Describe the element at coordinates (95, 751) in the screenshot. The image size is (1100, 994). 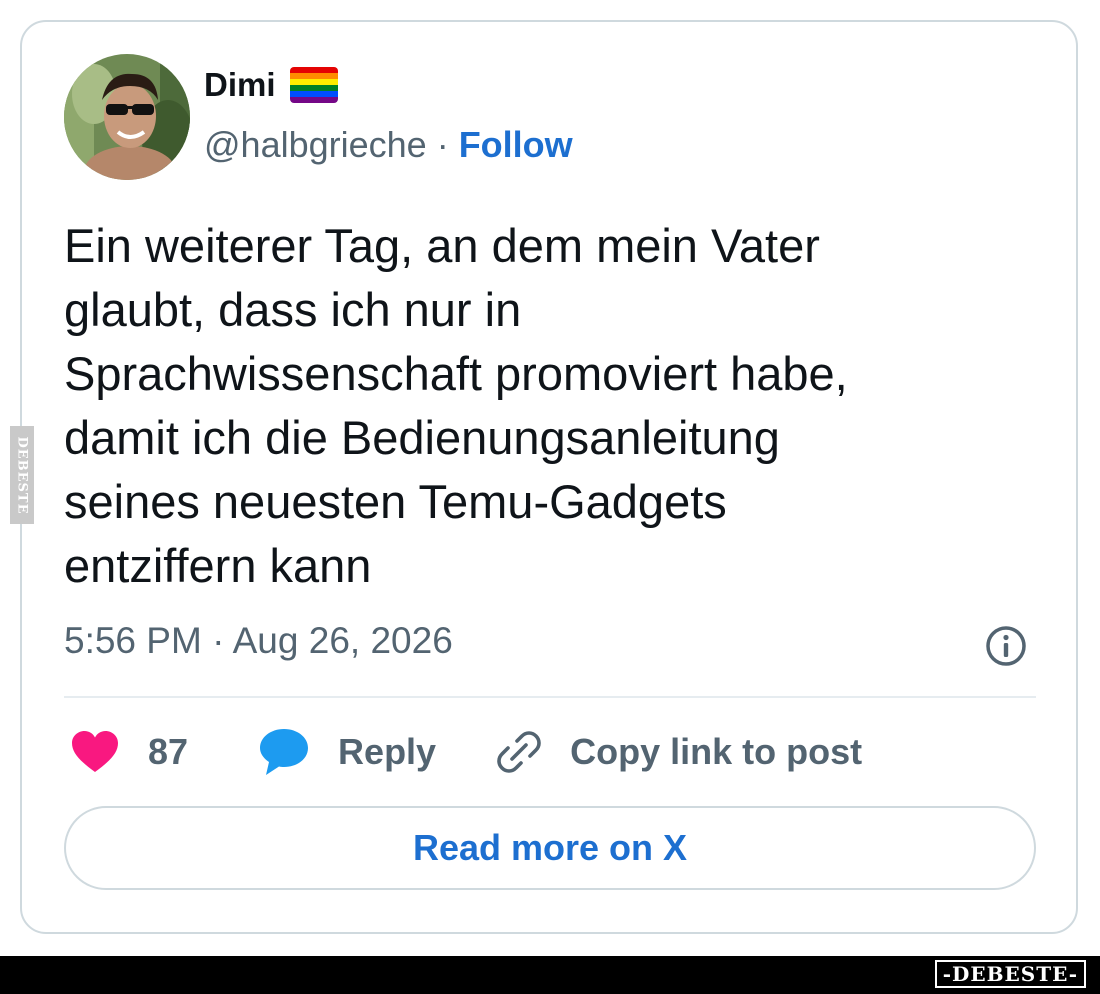
I see `heart-icon` at that location.